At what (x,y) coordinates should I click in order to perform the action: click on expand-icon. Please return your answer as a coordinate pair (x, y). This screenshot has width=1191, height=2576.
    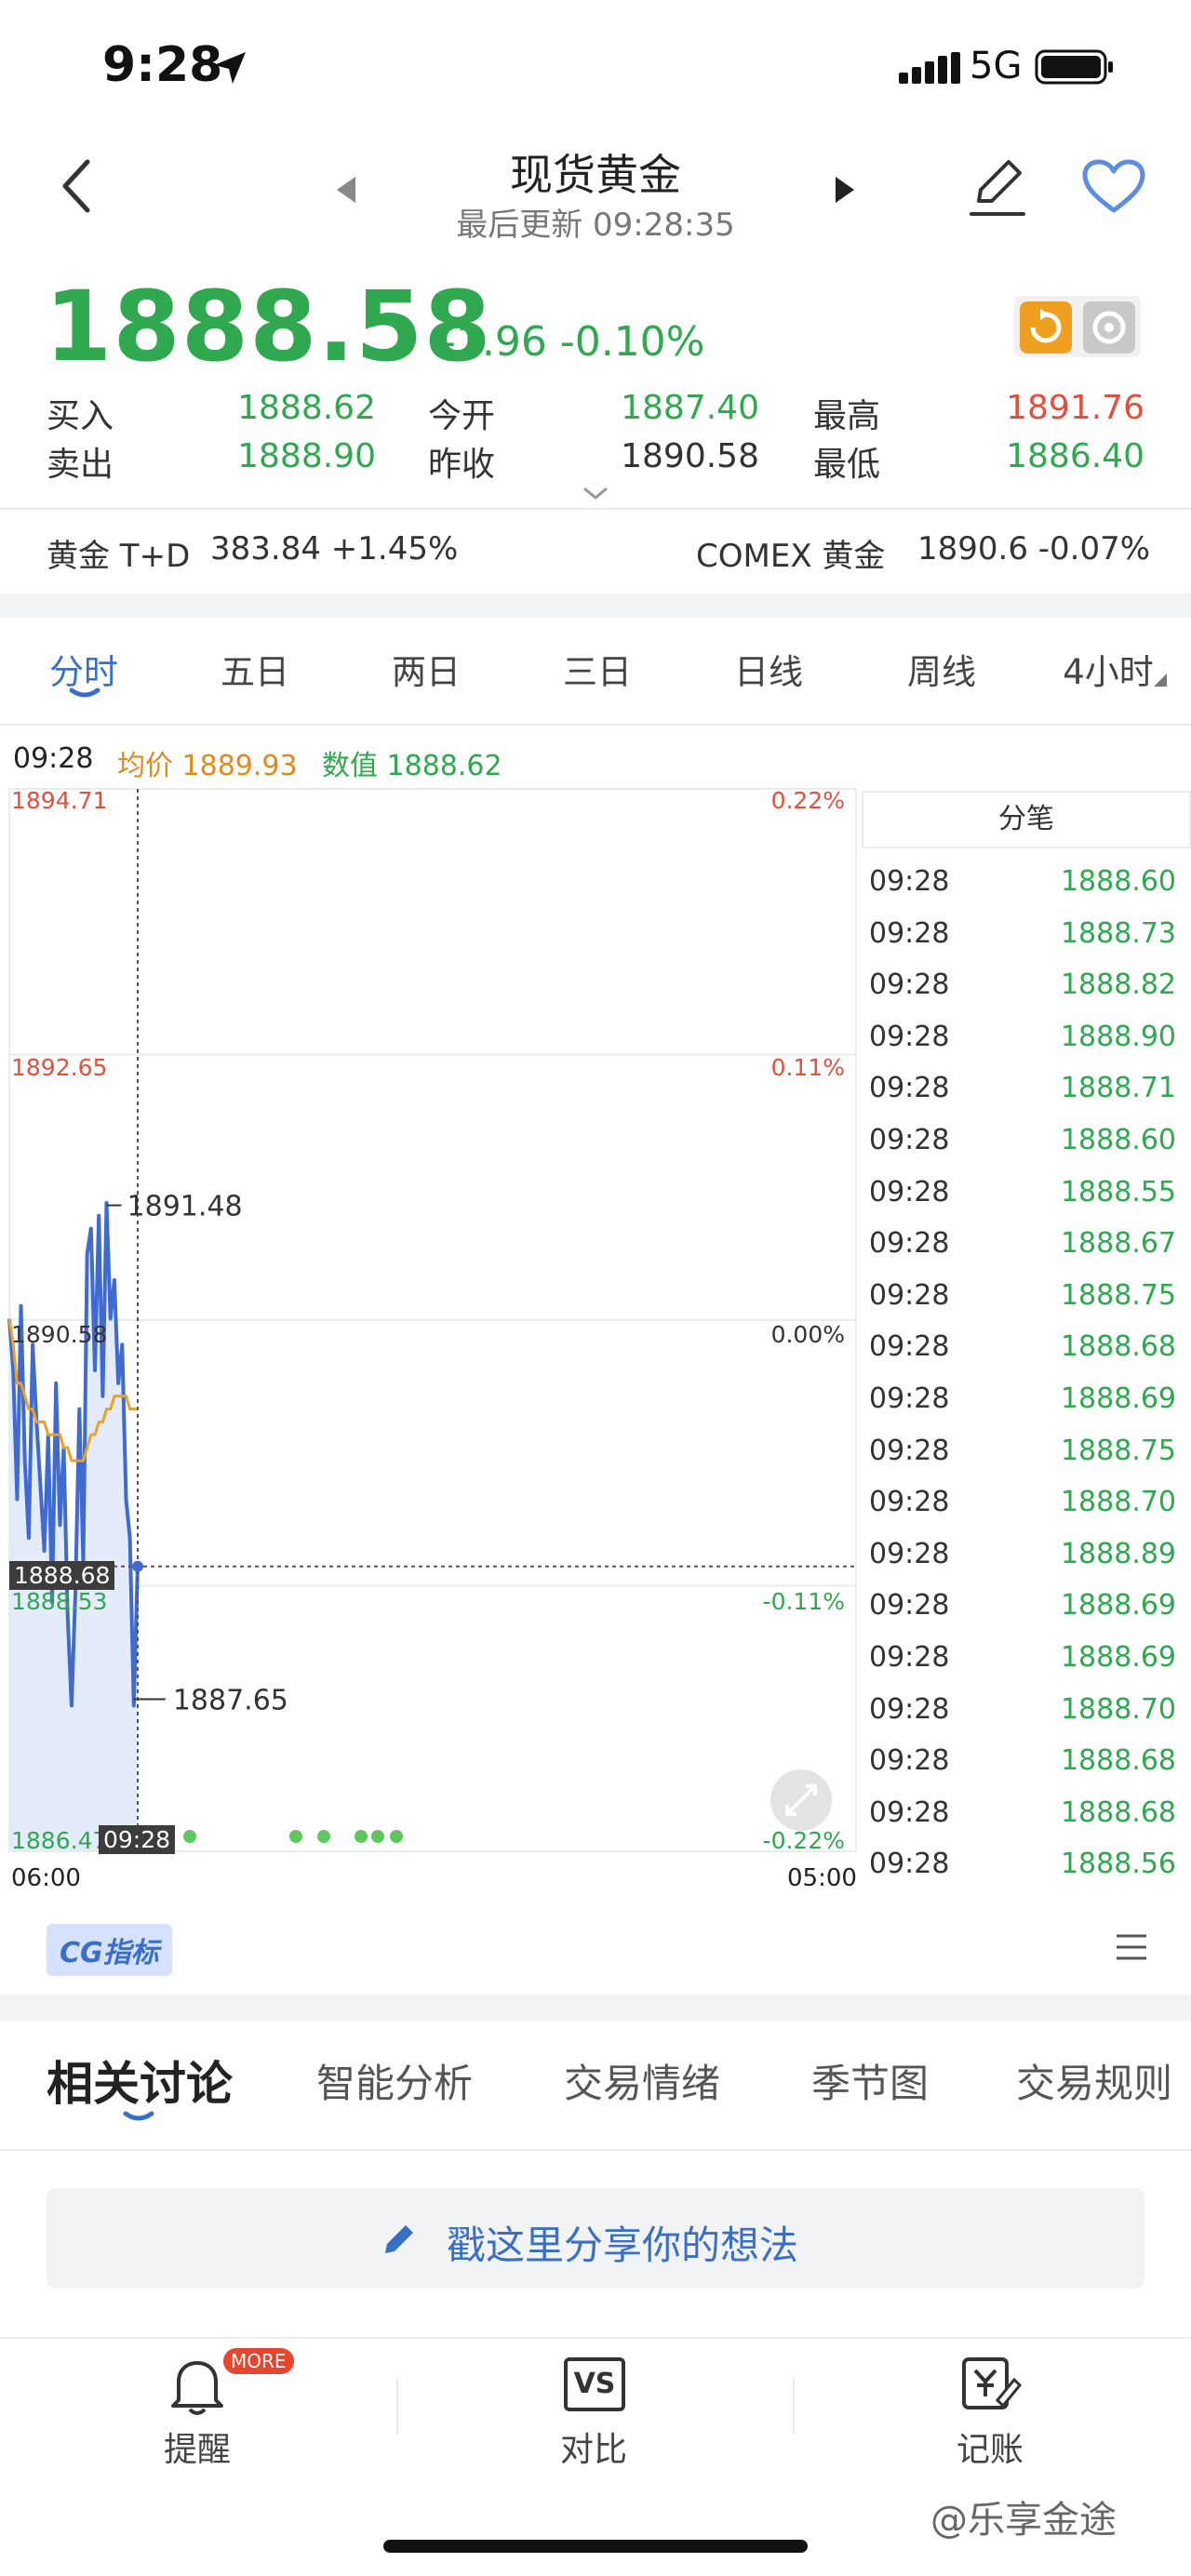
    Looking at the image, I should click on (801, 1800).